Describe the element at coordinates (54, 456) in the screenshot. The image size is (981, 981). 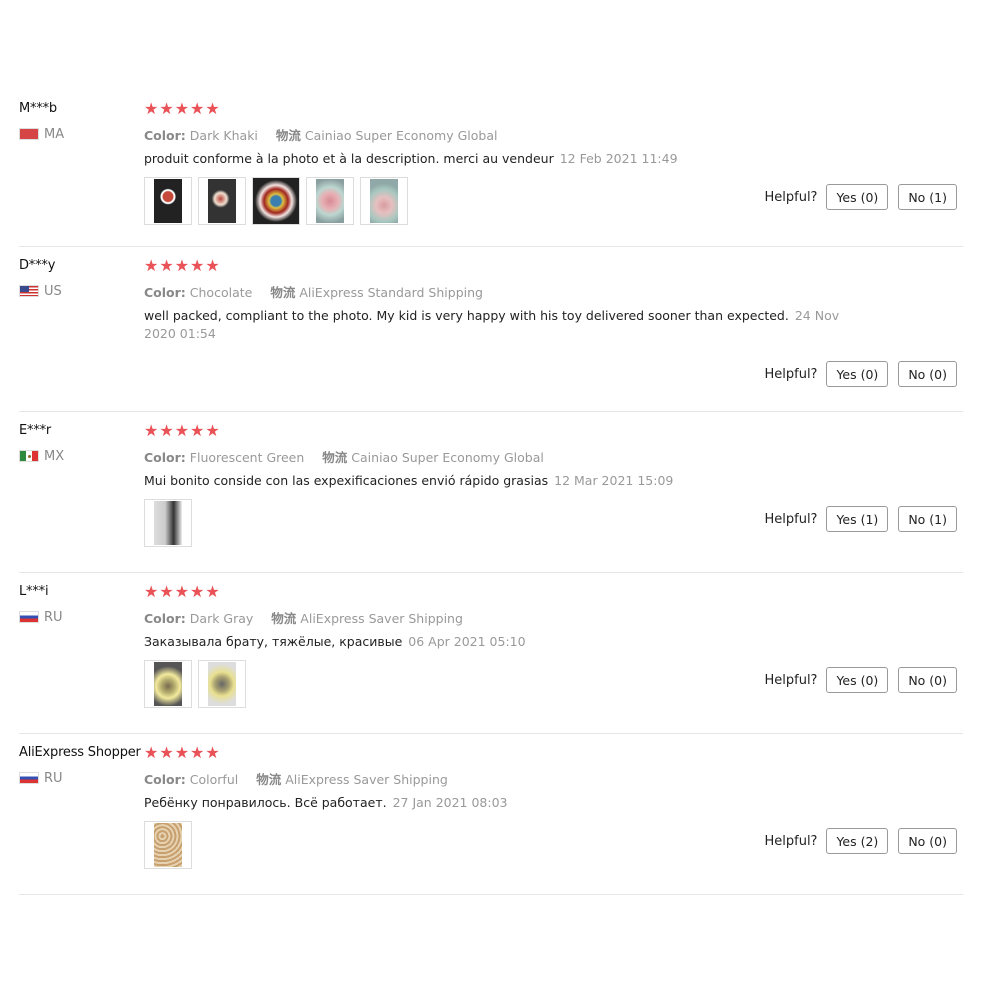
I see `country-code: MX` at that location.